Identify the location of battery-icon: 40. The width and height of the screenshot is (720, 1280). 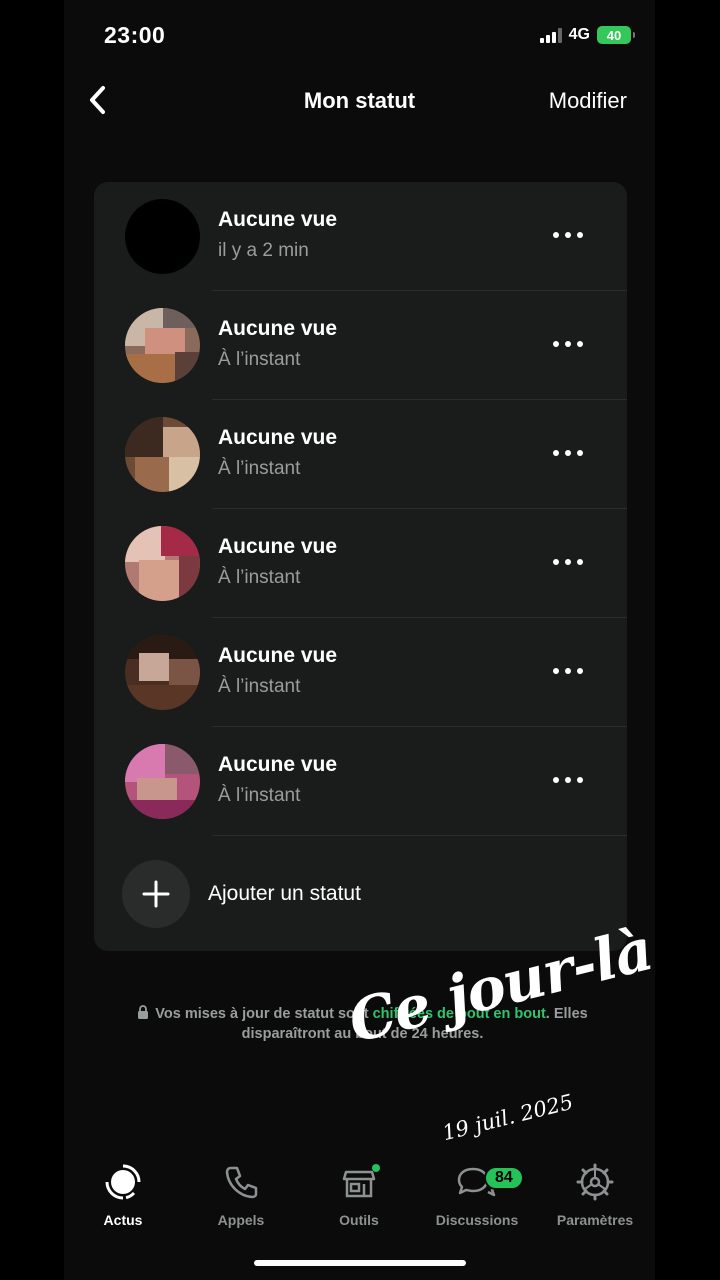
(616, 35).